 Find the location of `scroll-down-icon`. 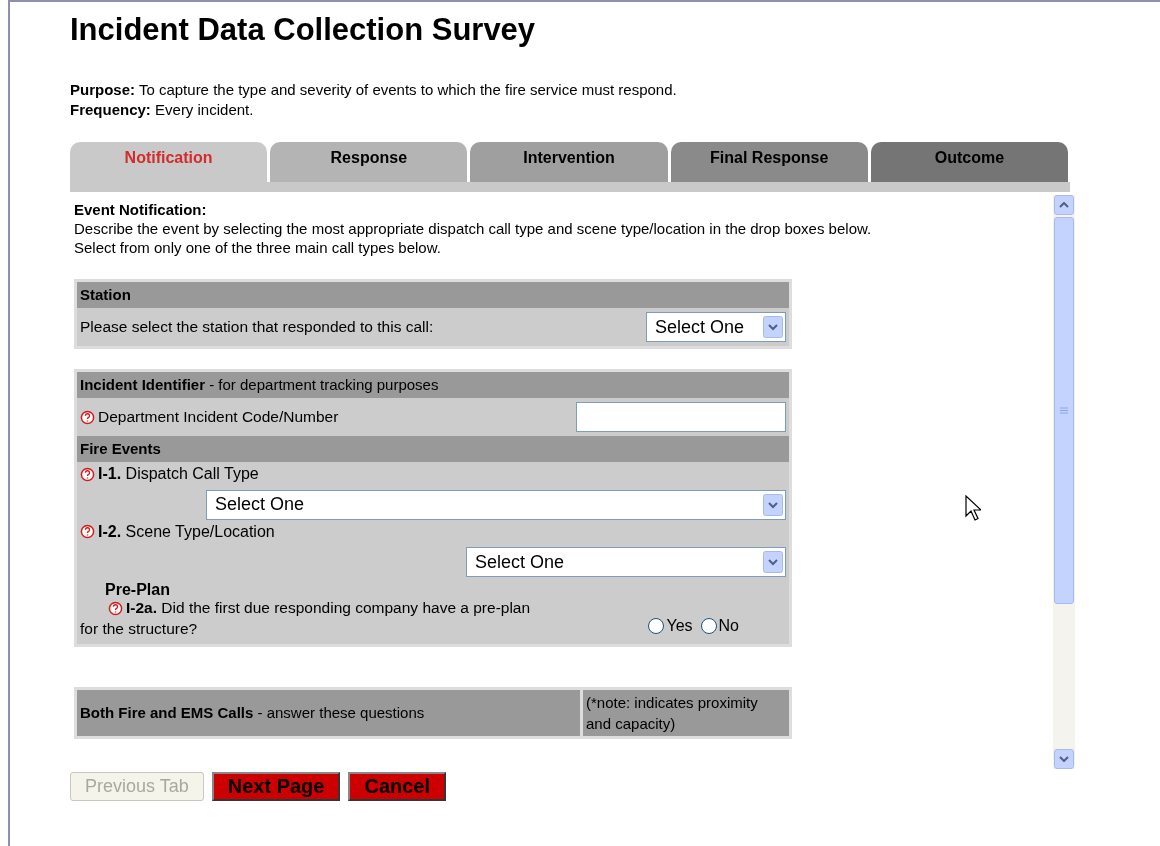

scroll-down-icon is located at coordinates (1064, 759).